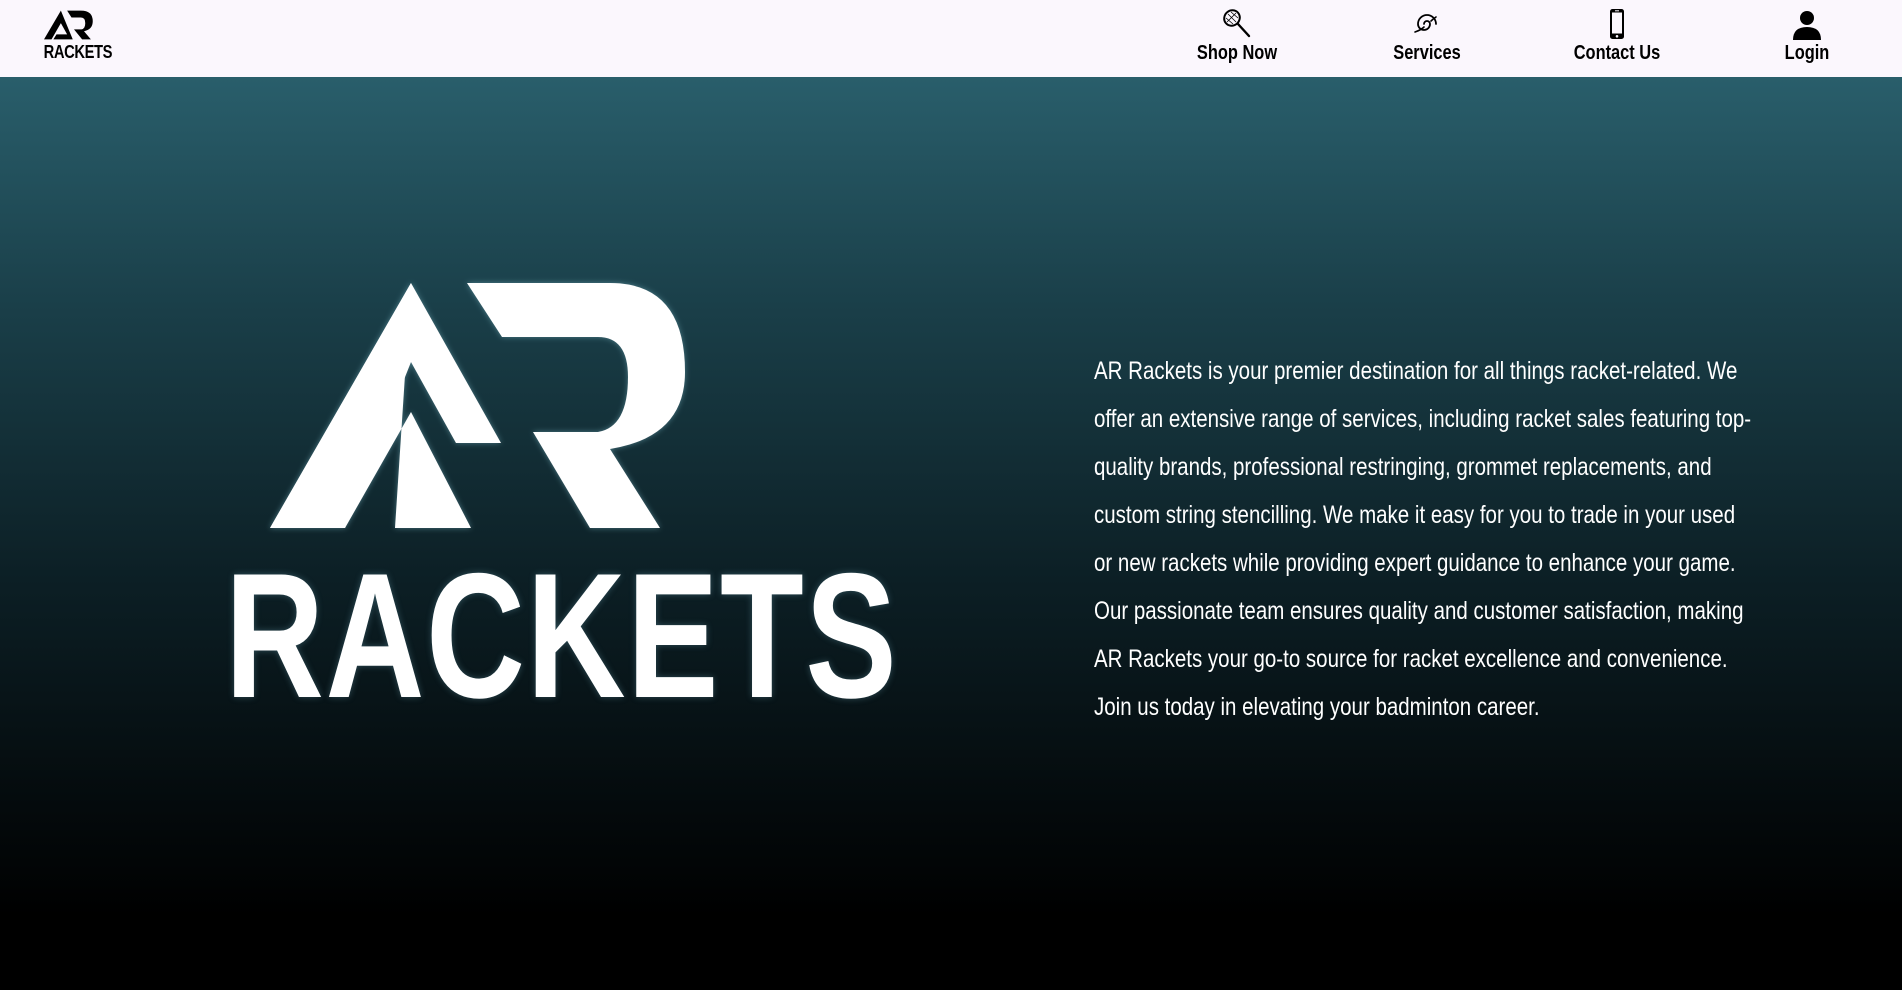  What do you see at coordinates (1617, 53) in the screenshot?
I see `nav-label-contact: Contact Us` at bounding box center [1617, 53].